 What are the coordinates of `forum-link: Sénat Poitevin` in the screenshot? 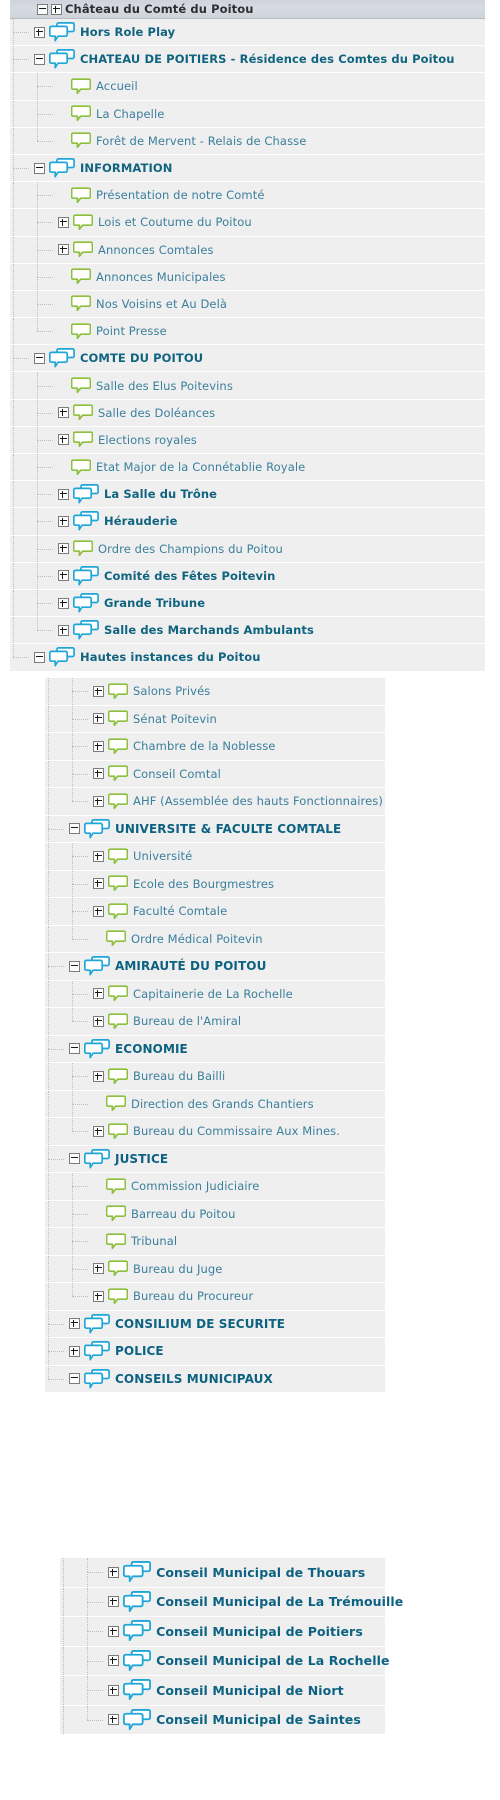 It's located at (175, 719).